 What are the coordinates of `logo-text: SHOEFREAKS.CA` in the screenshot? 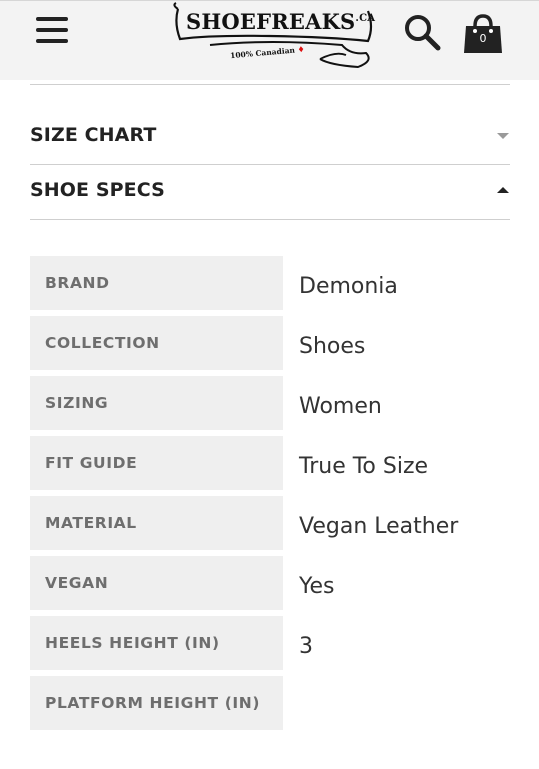 It's located at (281, 21).